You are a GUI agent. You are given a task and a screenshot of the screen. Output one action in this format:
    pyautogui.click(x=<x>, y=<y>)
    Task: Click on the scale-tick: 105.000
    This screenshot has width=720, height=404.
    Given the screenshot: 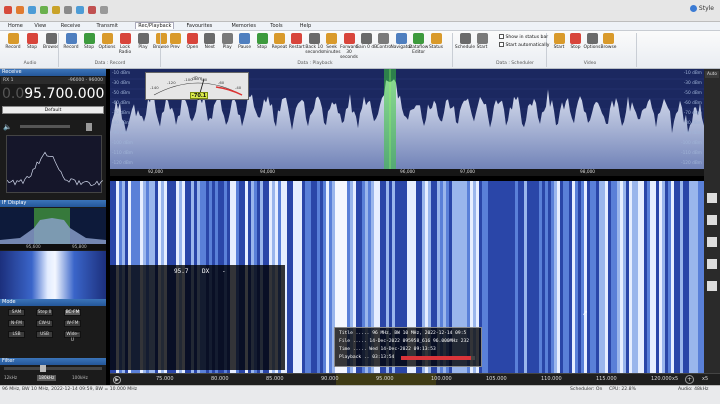 What is the action you would take?
    pyautogui.click(x=496, y=379)
    